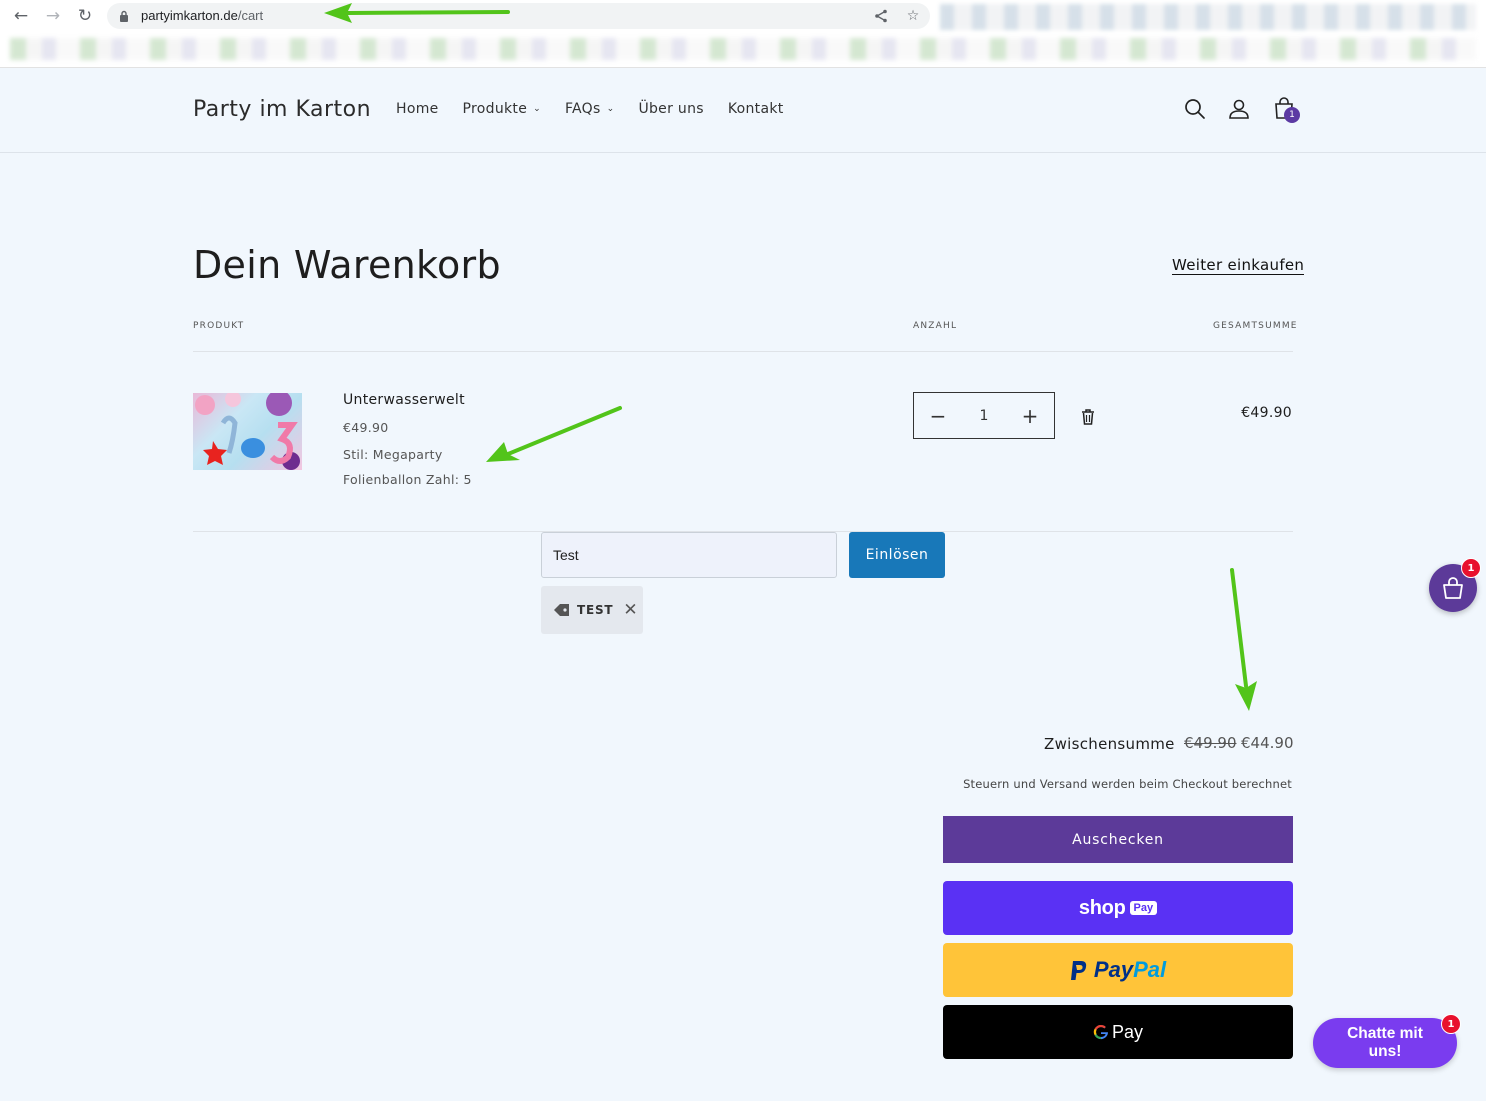  What do you see at coordinates (1243, 639) in the screenshot?
I see `annotation-arrow-subtotal` at bounding box center [1243, 639].